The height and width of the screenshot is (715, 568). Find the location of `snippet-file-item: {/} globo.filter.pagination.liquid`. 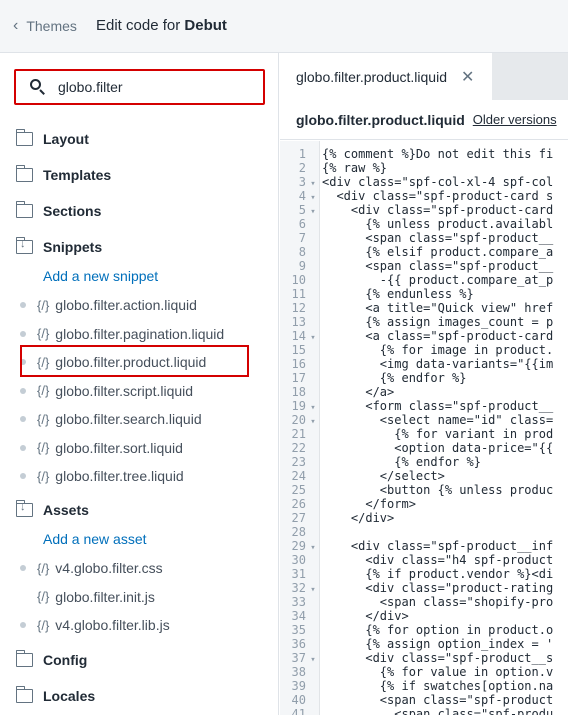

snippet-file-item: {/} globo.filter.pagination.liquid is located at coordinates (122, 334).